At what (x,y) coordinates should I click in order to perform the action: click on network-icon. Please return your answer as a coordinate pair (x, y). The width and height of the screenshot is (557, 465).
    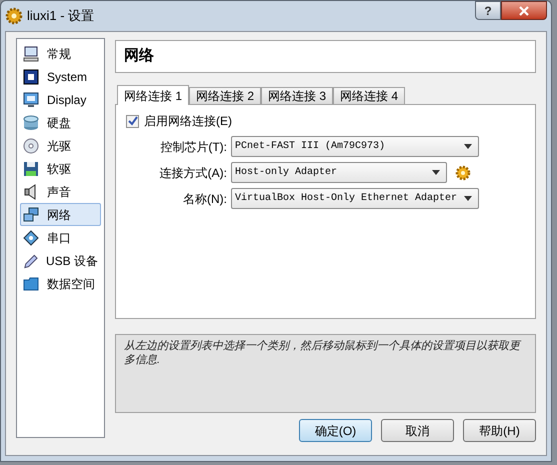
    Looking at the image, I should click on (31, 214).